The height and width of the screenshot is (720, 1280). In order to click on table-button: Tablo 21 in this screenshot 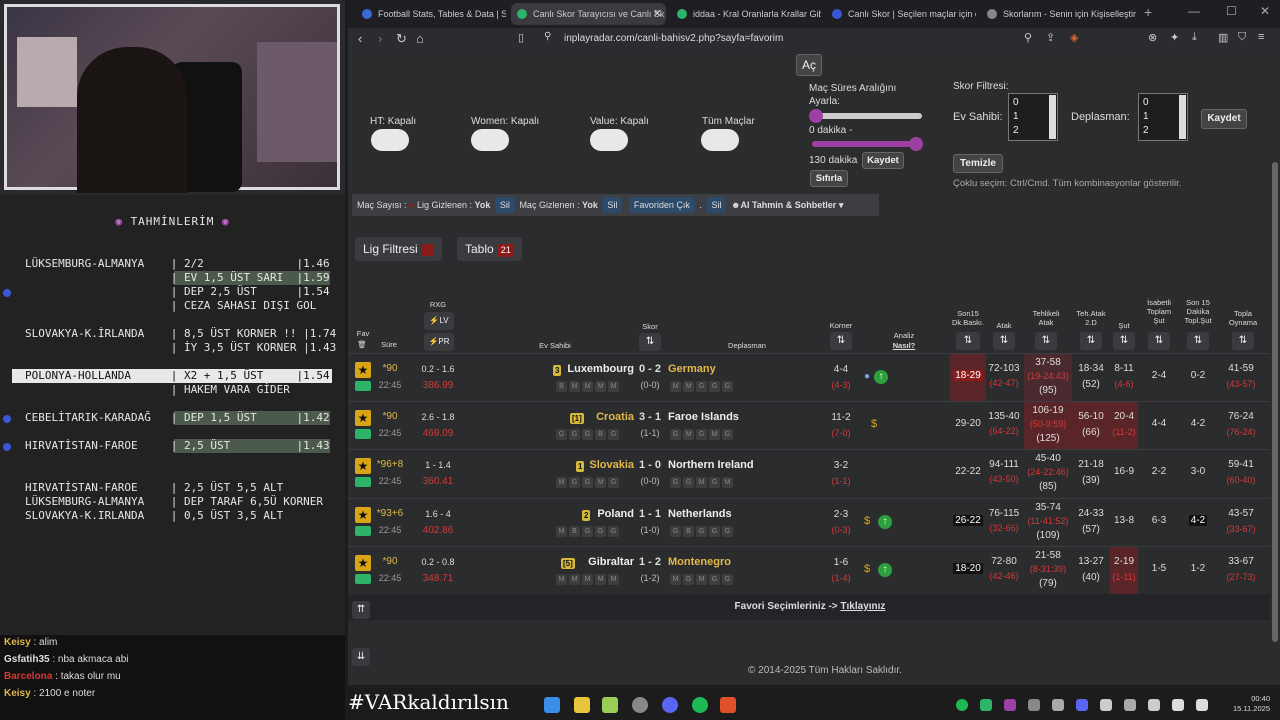, I will do `click(489, 249)`.